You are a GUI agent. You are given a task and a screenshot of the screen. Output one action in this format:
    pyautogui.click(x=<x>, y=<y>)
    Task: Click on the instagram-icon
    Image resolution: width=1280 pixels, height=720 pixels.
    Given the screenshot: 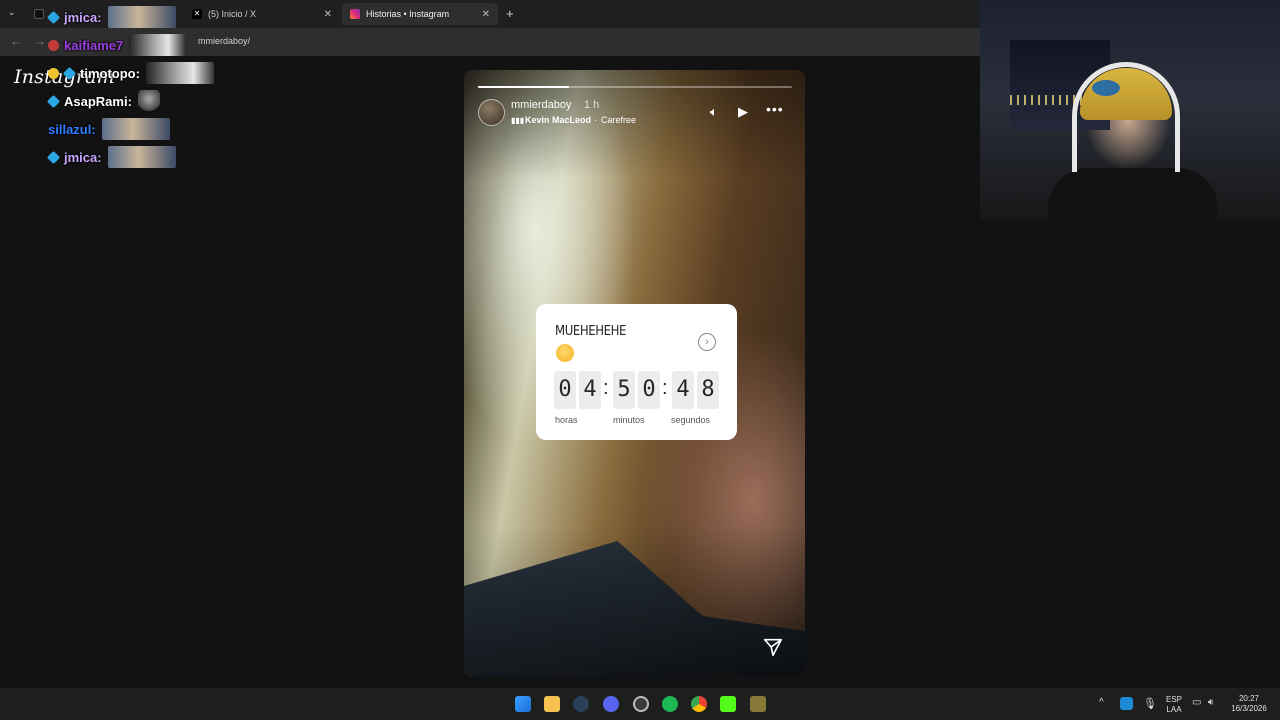 What is the action you would take?
    pyautogui.click(x=355, y=14)
    